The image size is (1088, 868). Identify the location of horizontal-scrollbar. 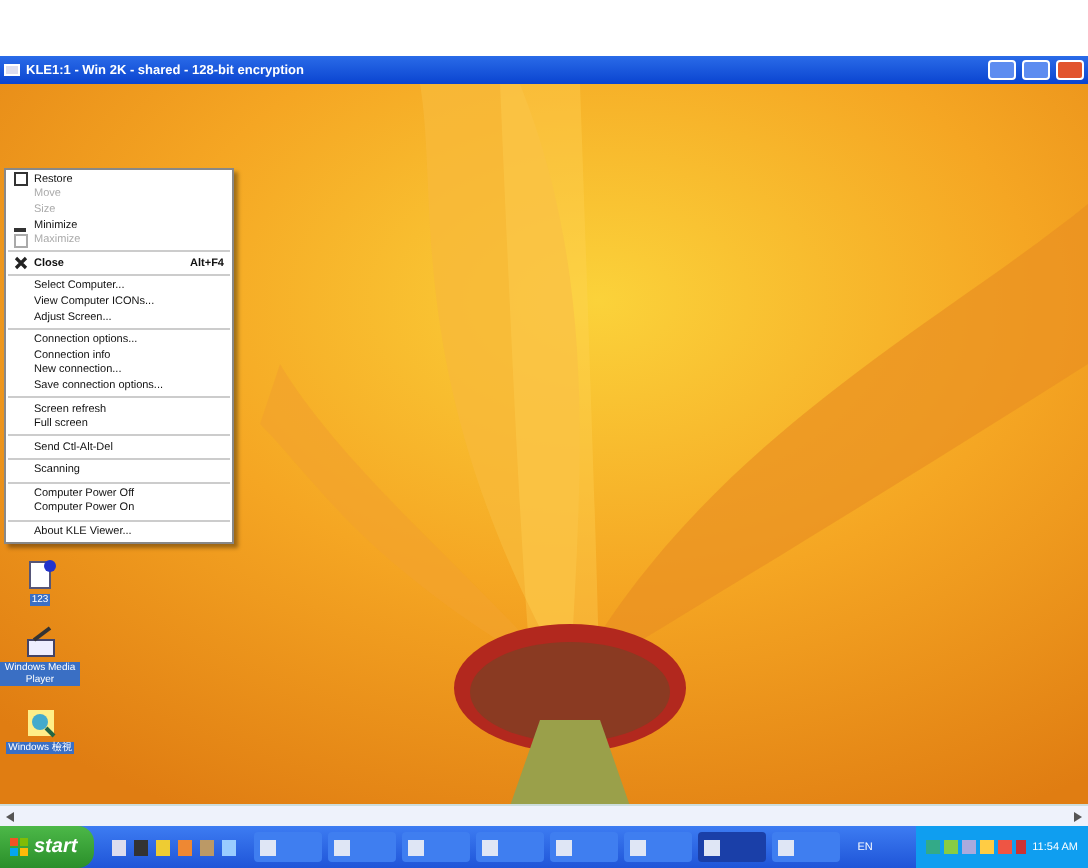
(544, 815).